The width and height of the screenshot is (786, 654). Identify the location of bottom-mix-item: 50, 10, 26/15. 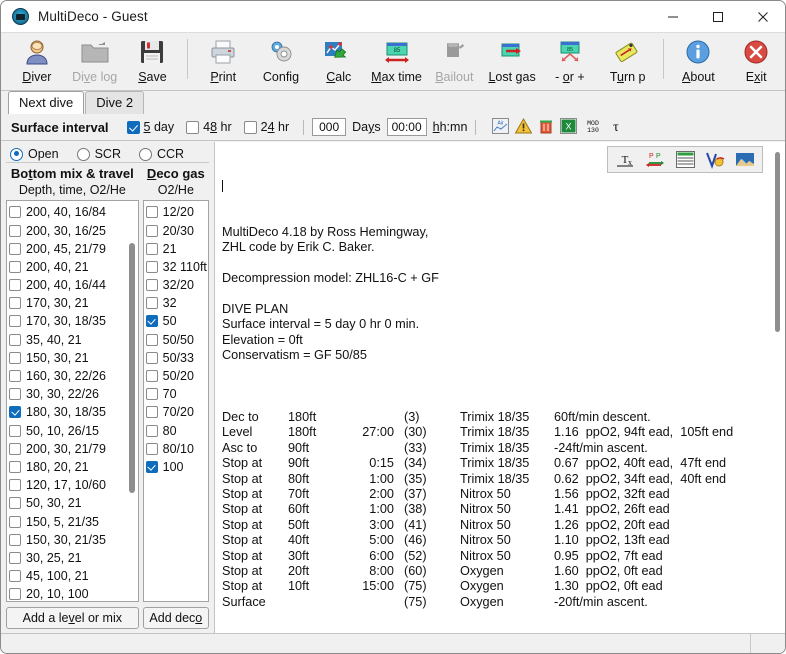
(73, 430).